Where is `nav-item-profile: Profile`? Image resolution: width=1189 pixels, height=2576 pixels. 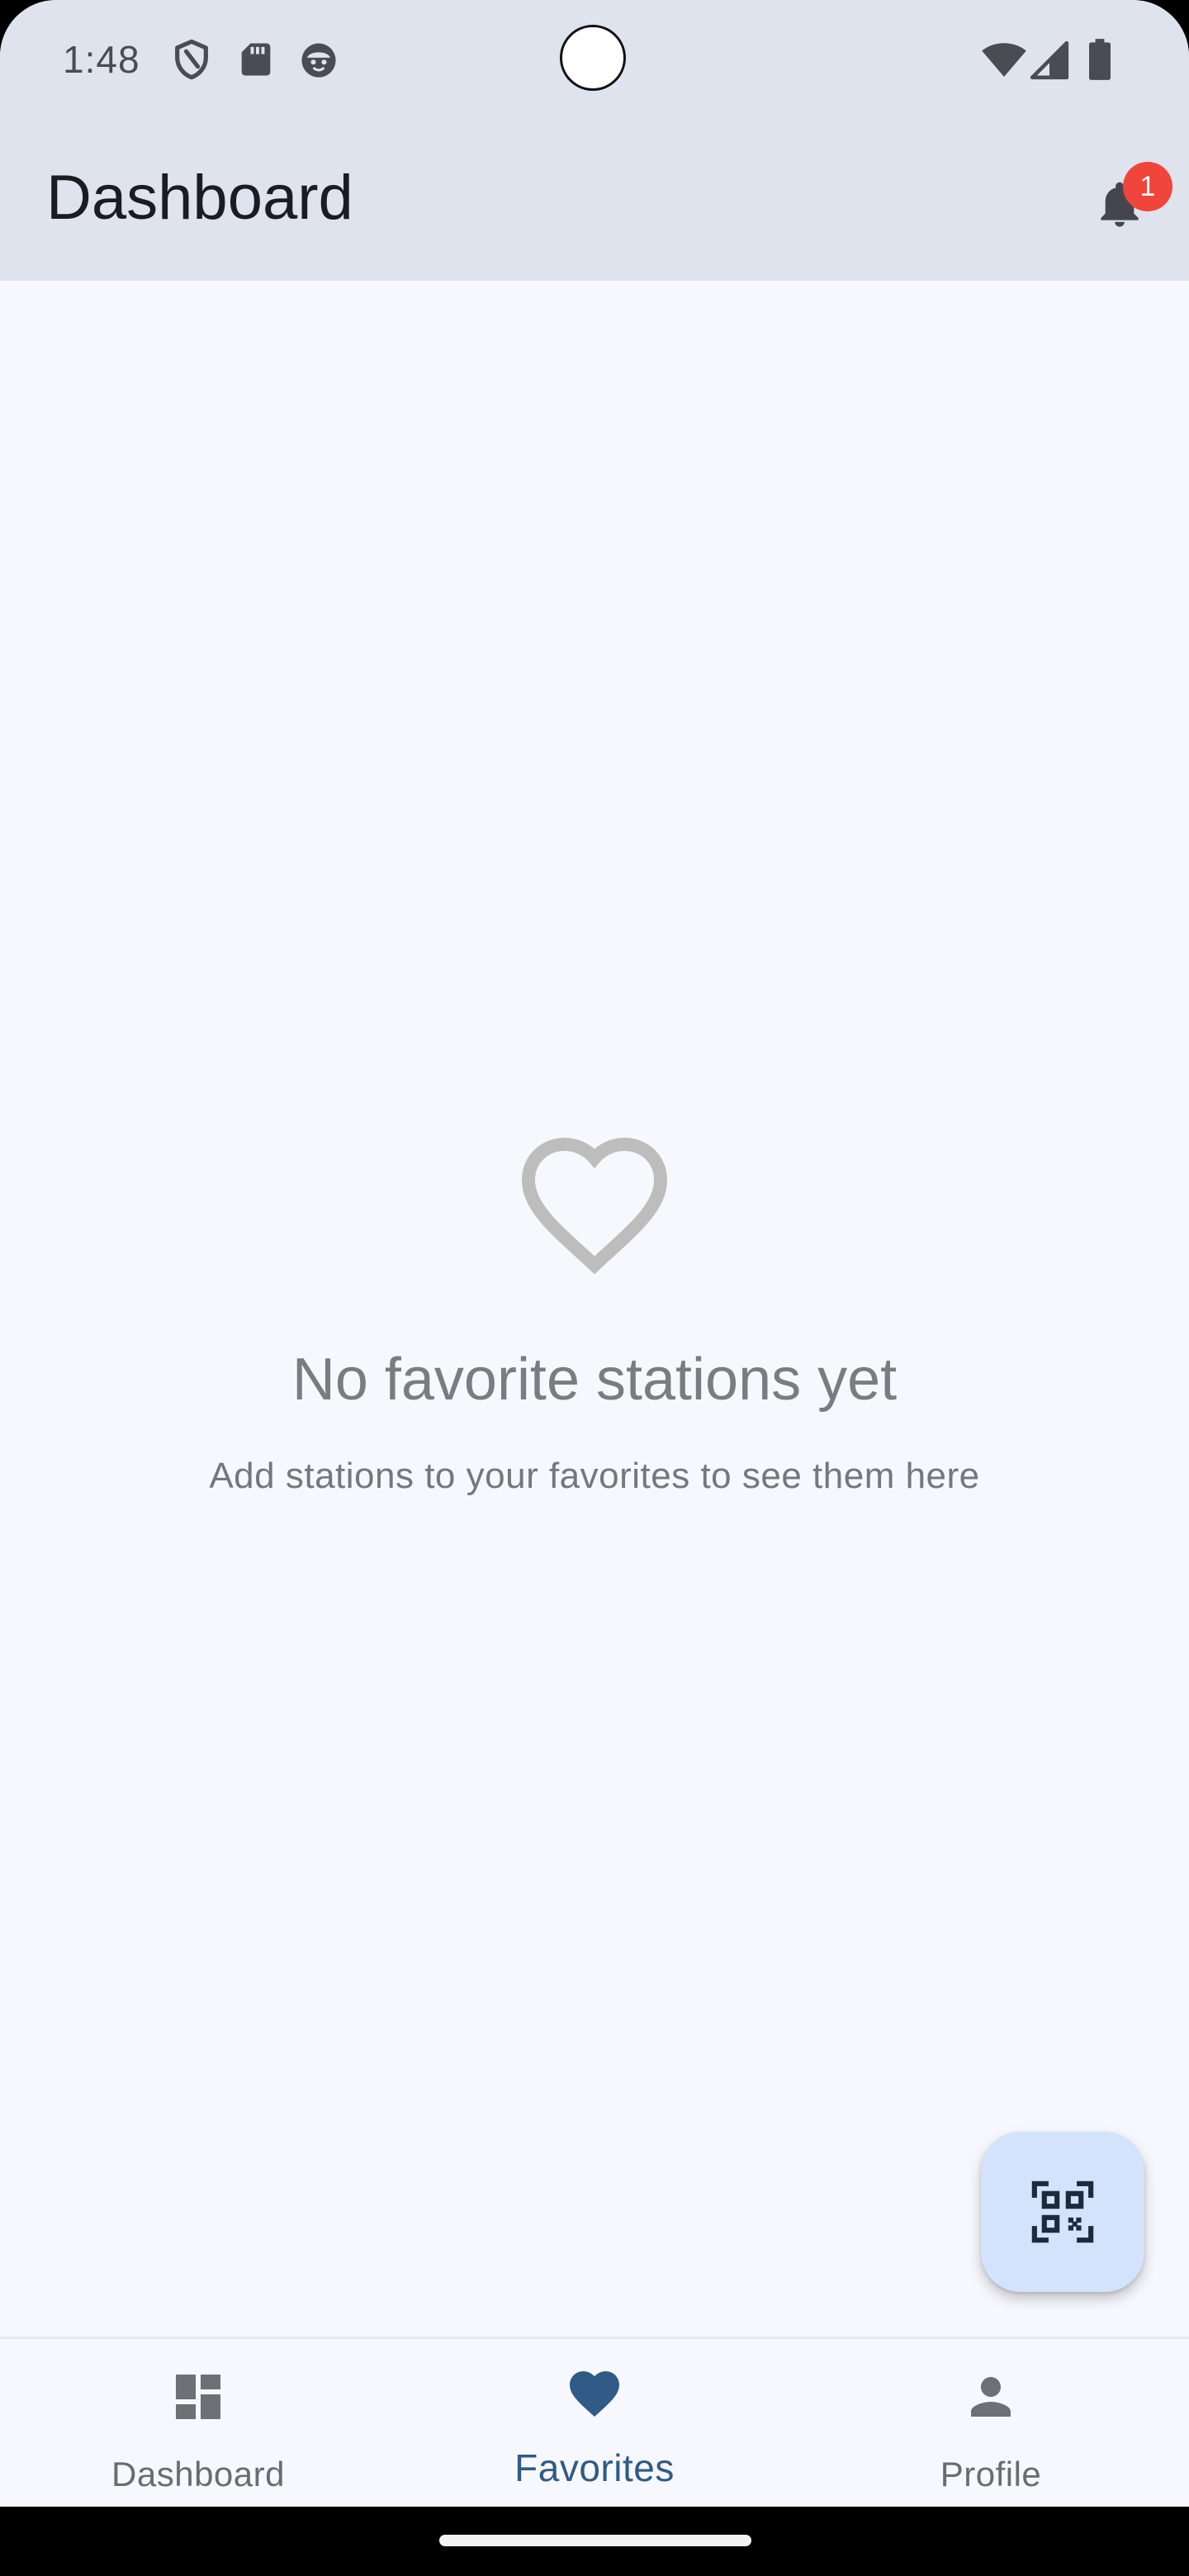 nav-item-profile: Profile is located at coordinates (991, 2424).